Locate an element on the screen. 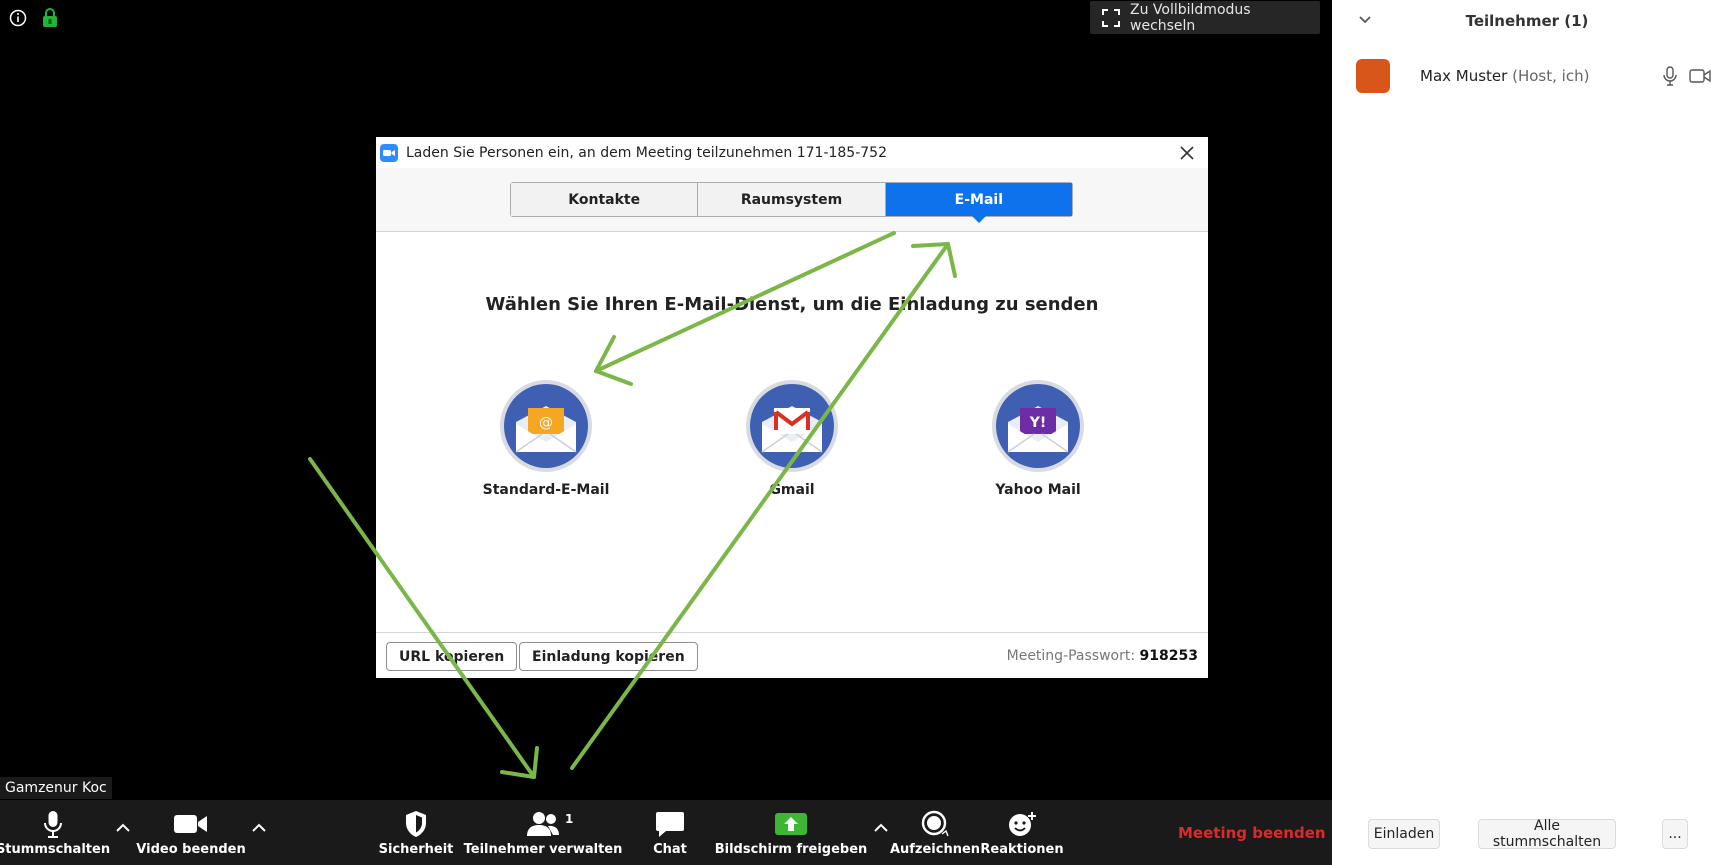 This screenshot has height=865, width=1722. share-label: Bildschirm freigeben is located at coordinates (791, 849).